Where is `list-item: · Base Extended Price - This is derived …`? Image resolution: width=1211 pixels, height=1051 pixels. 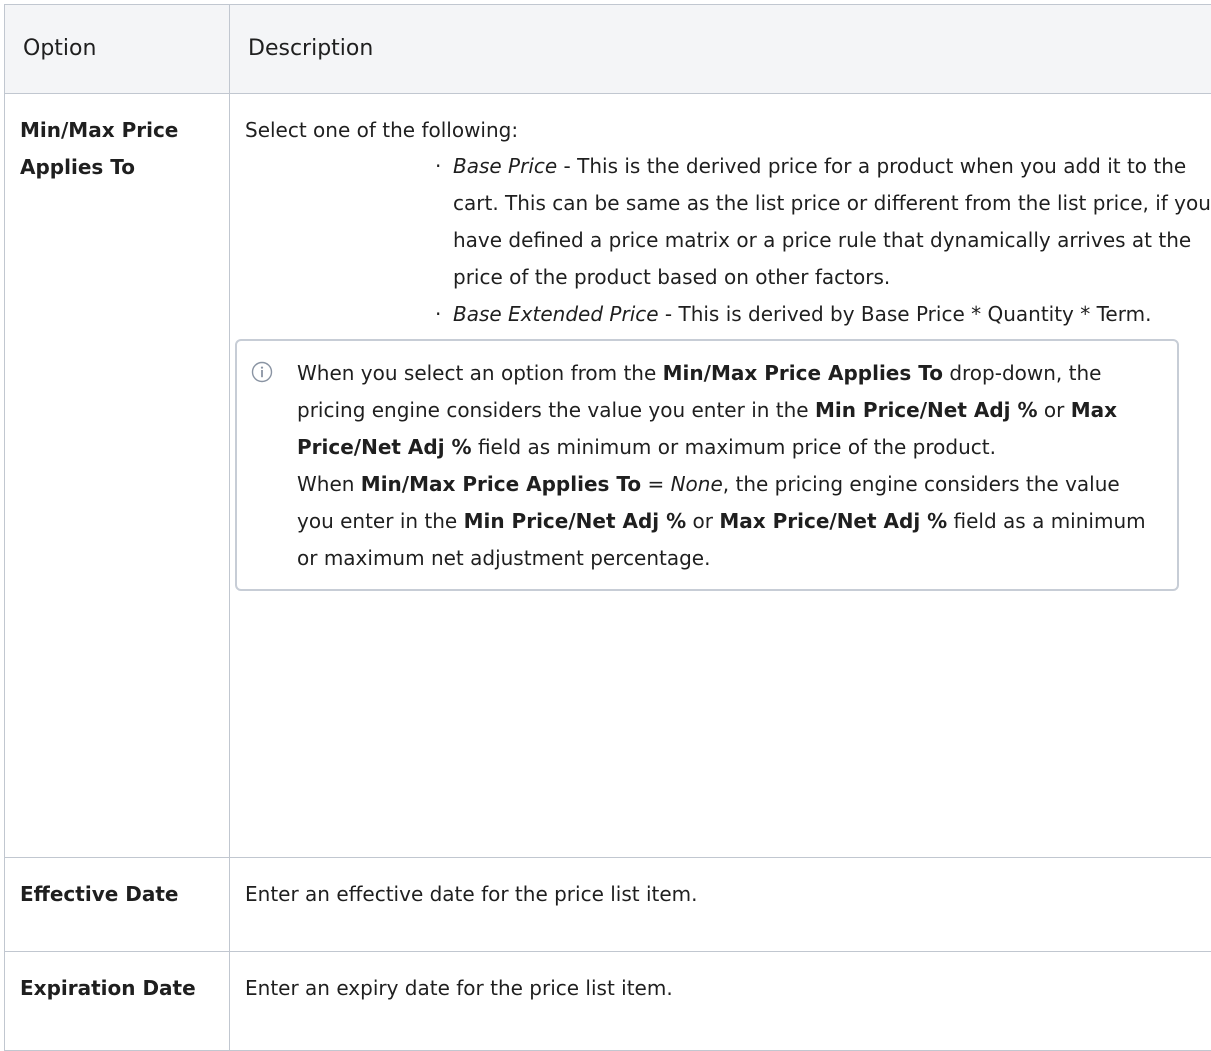 list-item: · Base Extended Price - This is derived … is located at coordinates (823, 314).